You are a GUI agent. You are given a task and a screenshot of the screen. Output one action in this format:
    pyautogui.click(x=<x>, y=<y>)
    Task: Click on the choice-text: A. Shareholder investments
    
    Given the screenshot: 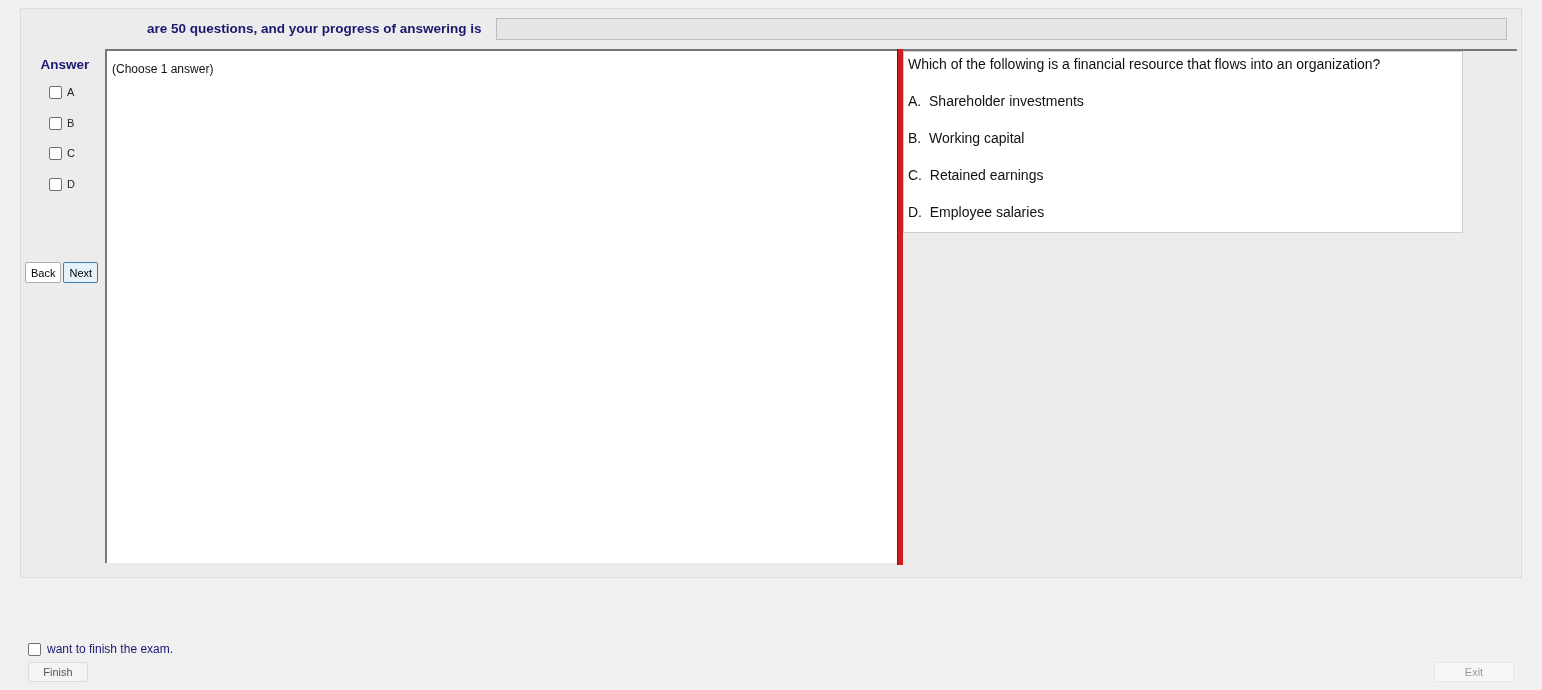 What is the action you would take?
    pyautogui.click(x=996, y=101)
    